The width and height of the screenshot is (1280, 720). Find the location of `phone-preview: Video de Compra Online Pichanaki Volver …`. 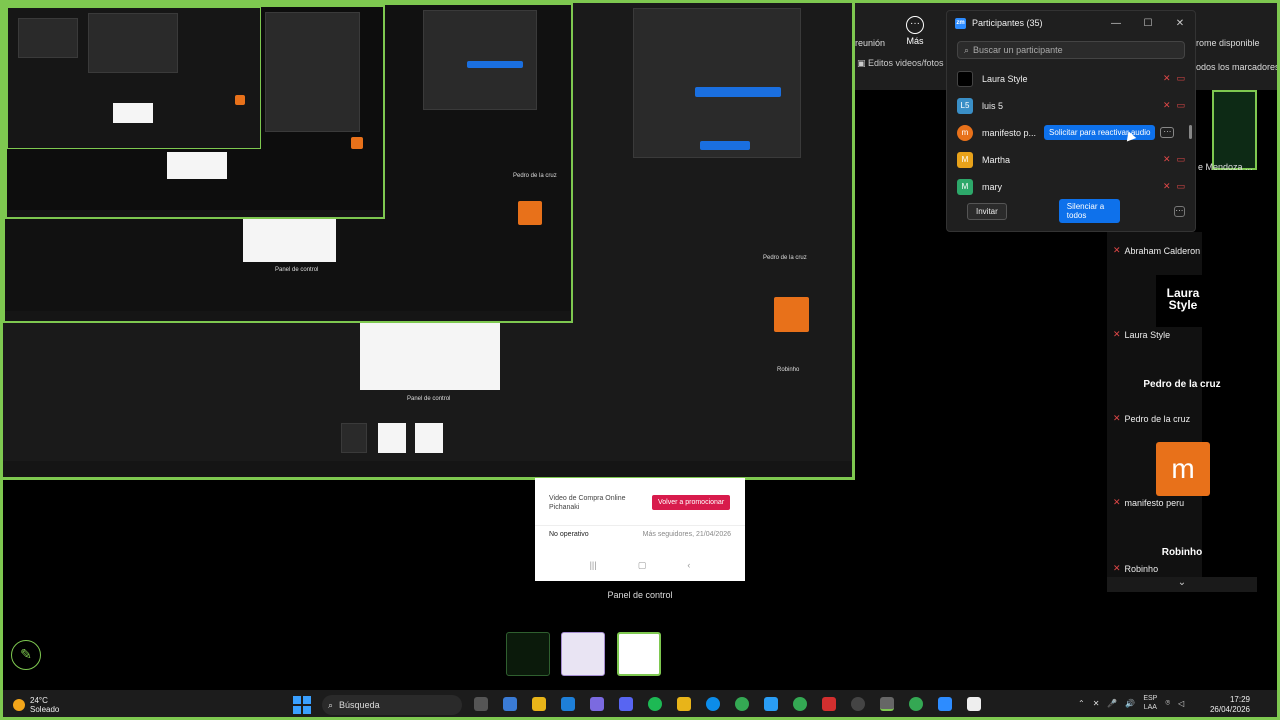

phone-preview: Video de Compra Online Pichanaki Volver … is located at coordinates (640, 529).